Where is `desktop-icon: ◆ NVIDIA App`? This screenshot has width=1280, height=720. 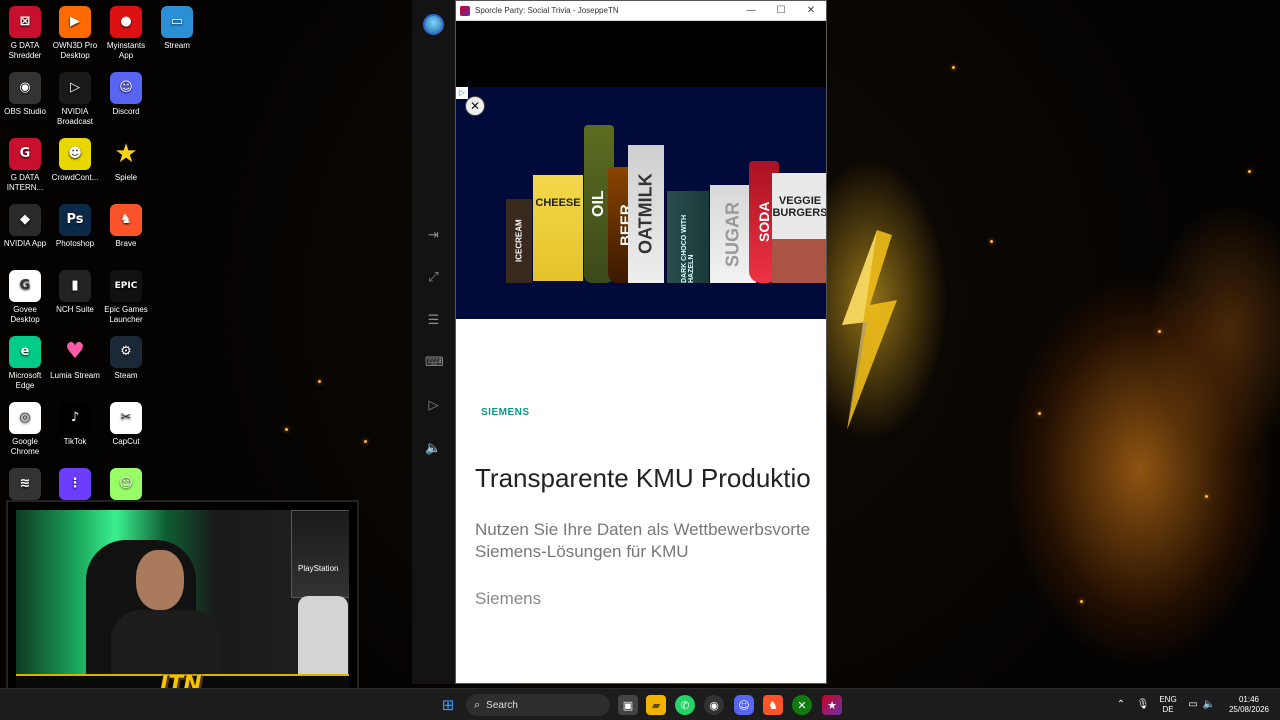
desktop-icon: ◆ NVIDIA App is located at coordinates (25, 225).